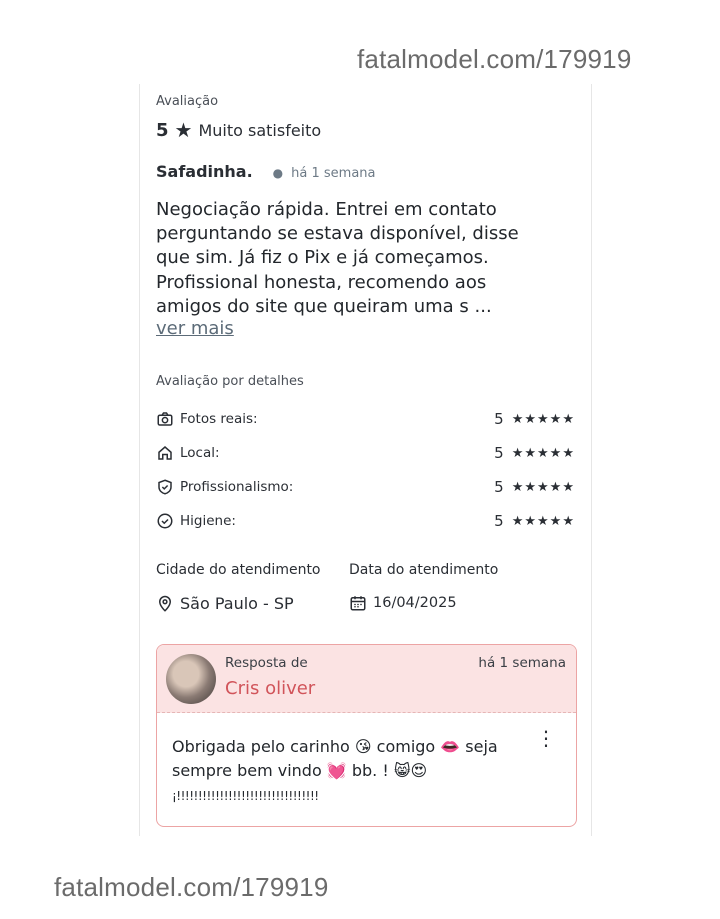 The width and height of the screenshot is (720, 919). What do you see at coordinates (204, 171) in the screenshot?
I see `author-name: Safadinha.` at bounding box center [204, 171].